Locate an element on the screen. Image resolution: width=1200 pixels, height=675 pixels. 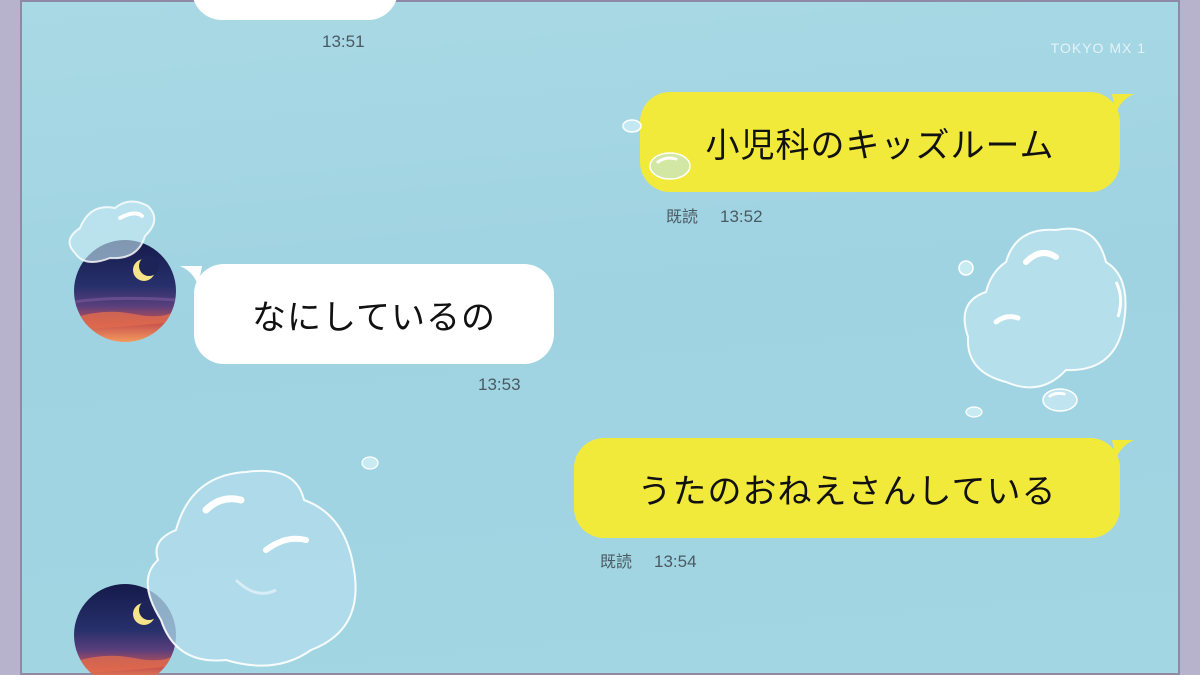
outgoing-message-bubble-2: うたのおねえさんしている is located at coordinates (847, 488).